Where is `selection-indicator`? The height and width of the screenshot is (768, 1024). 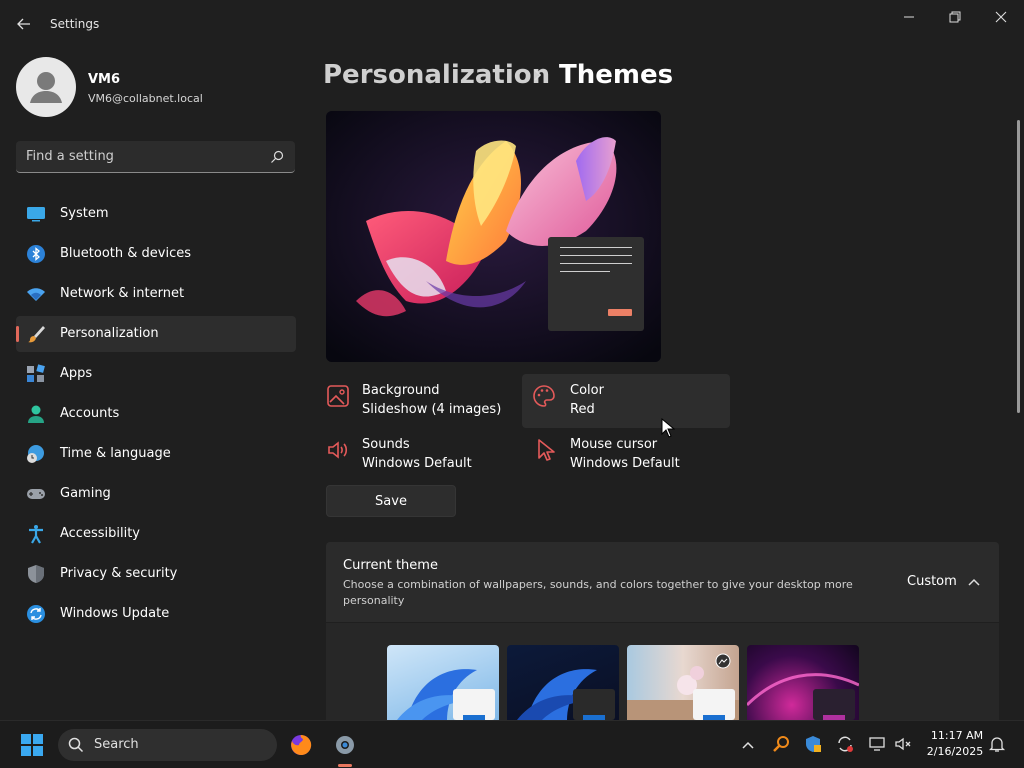 selection-indicator is located at coordinates (17, 334).